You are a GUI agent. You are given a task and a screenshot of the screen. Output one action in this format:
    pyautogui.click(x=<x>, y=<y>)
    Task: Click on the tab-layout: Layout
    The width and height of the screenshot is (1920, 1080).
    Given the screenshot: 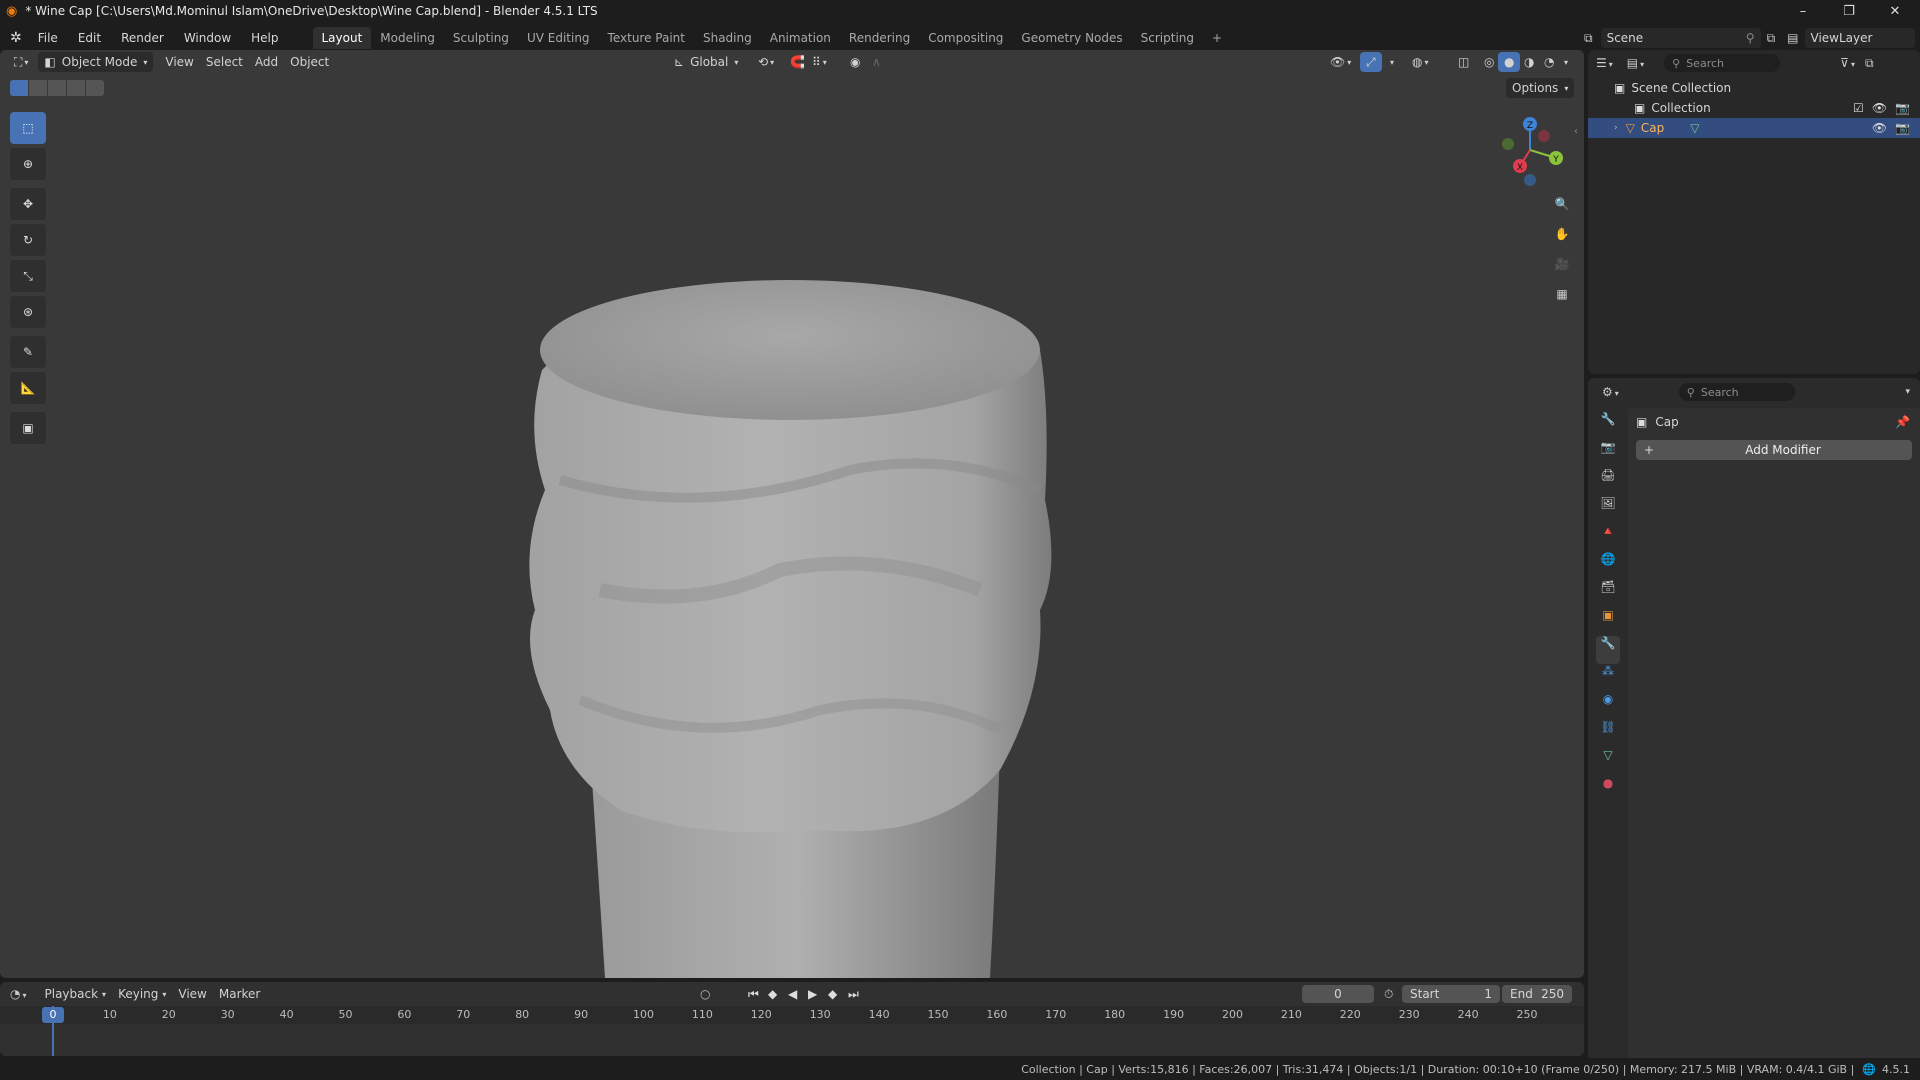 What is the action you would take?
    pyautogui.click(x=342, y=38)
    